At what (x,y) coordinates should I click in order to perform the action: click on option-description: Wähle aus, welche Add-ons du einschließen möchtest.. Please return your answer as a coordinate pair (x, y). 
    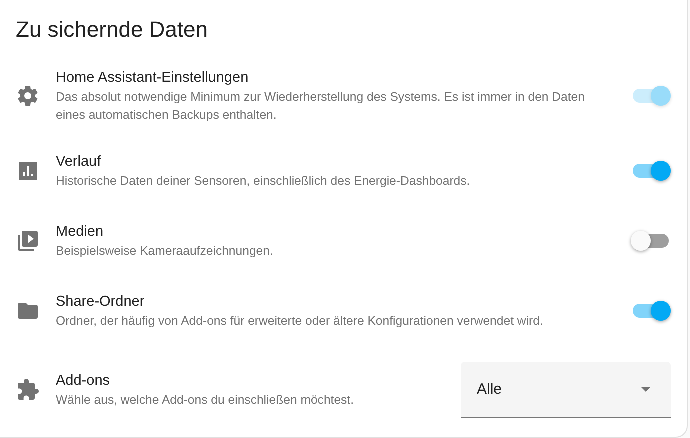
    Looking at the image, I should click on (206, 400).